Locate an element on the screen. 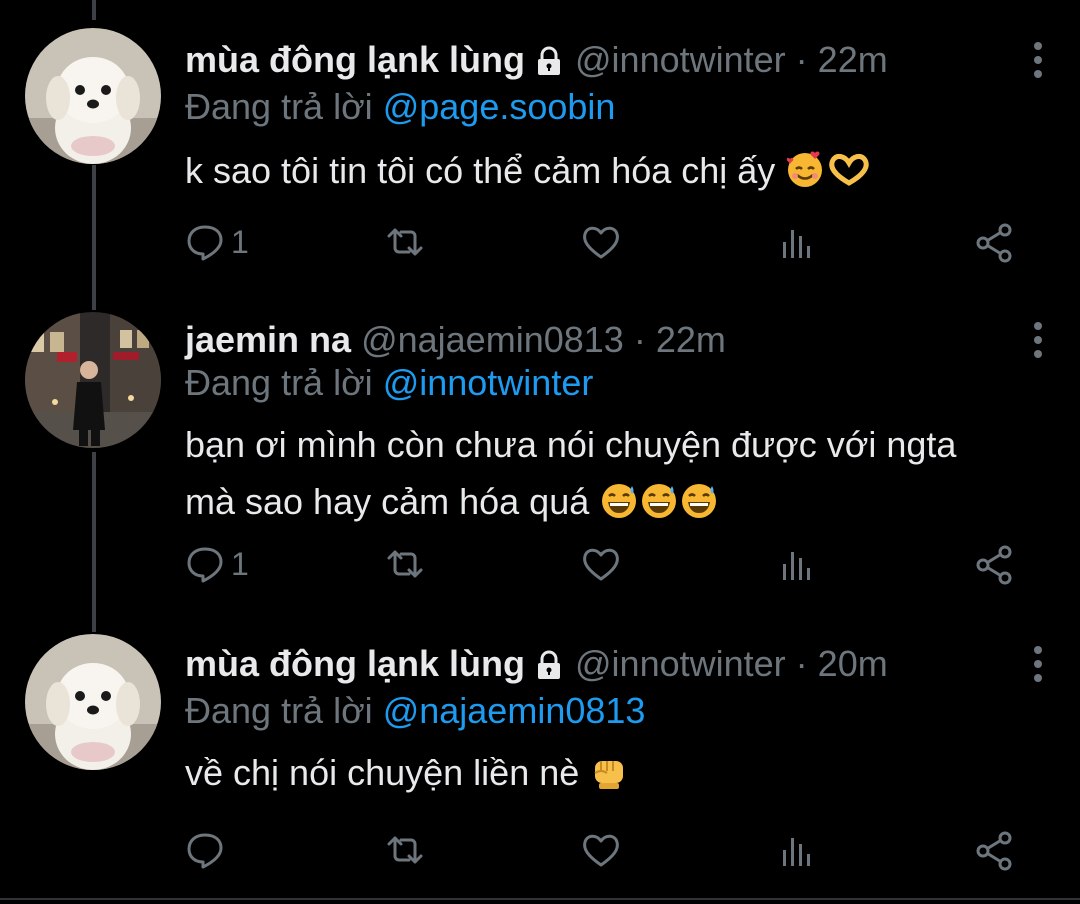 The height and width of the screenshot is (904, 1080). replying-to: Đang trả lời @page.soobin is located at coordinates (400, 107).